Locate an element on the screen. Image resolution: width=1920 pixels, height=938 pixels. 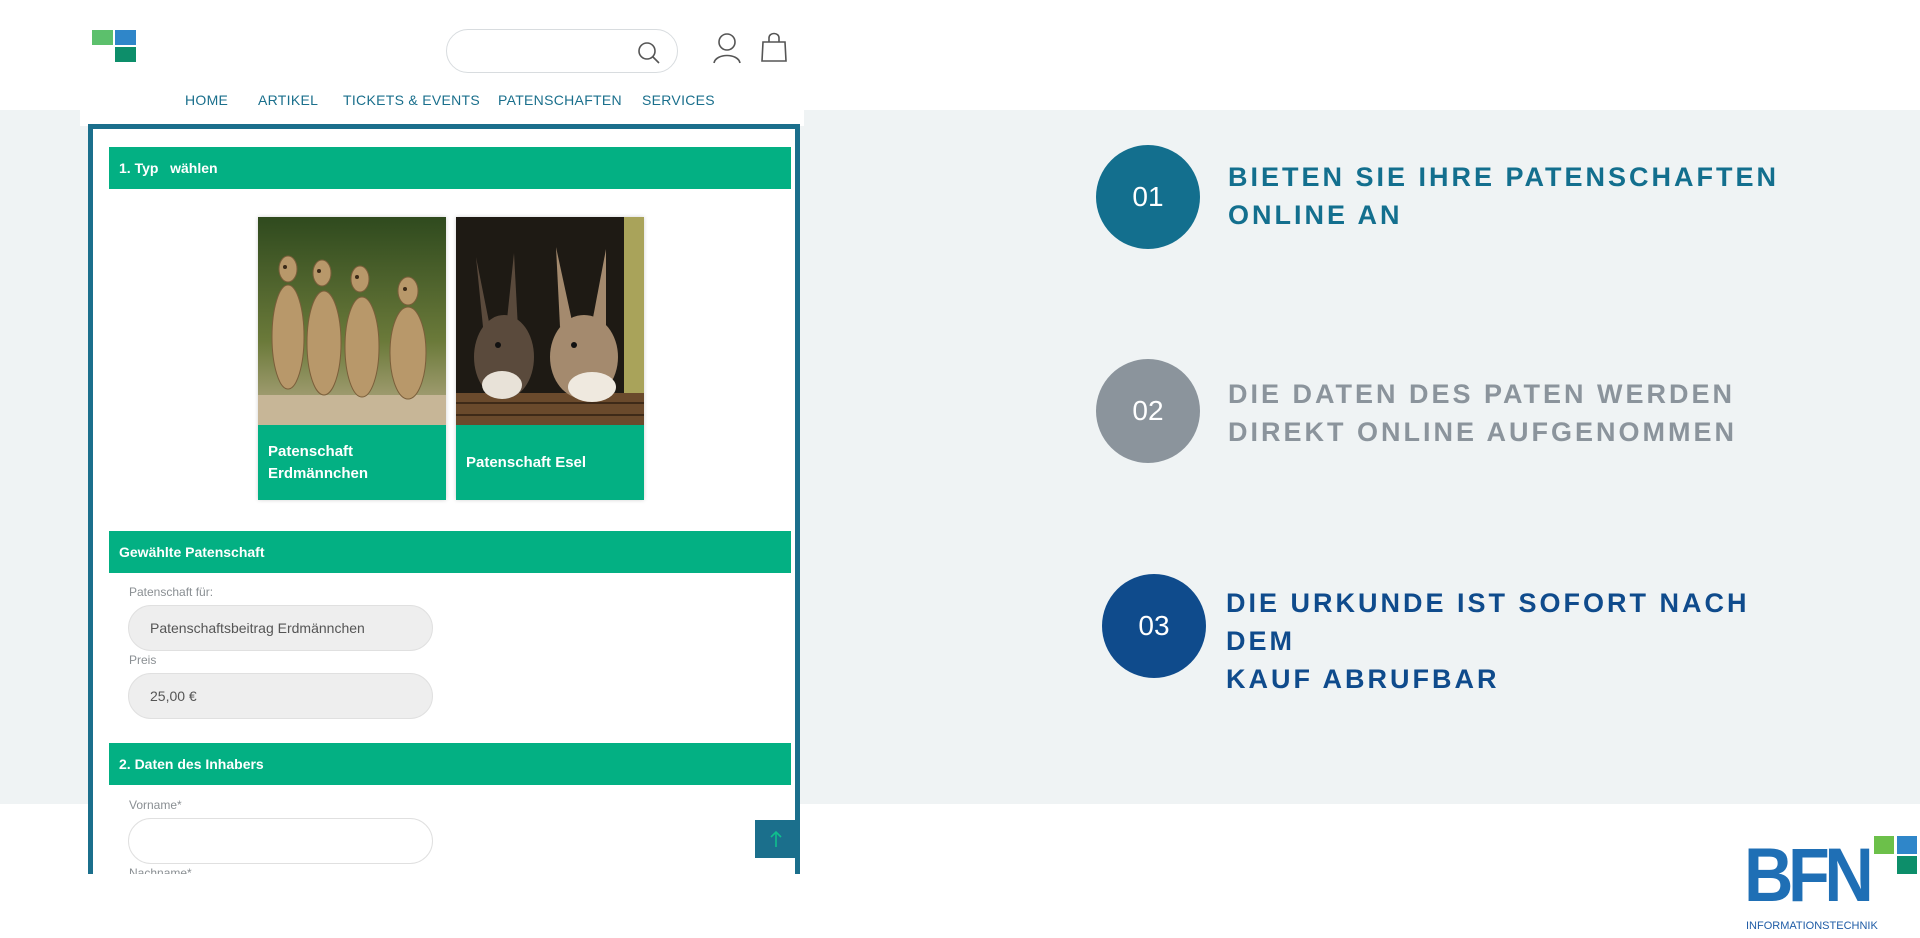
card-donkey: Patenschaft Esel is located at coordinates (550, 358).